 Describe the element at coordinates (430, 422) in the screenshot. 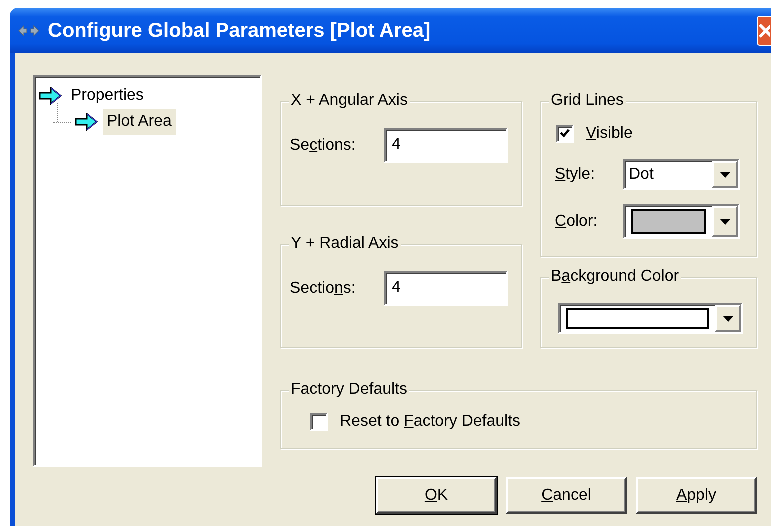

I see `checkbox-label: Reset to Factory Defaults` at that location.